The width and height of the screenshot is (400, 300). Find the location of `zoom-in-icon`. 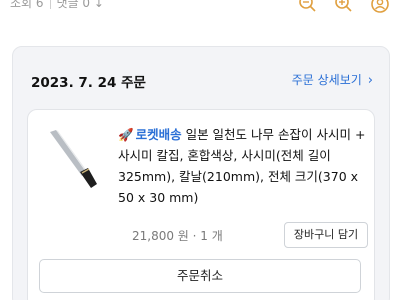

zoom-in-icon is located at coordinates (344, 9).